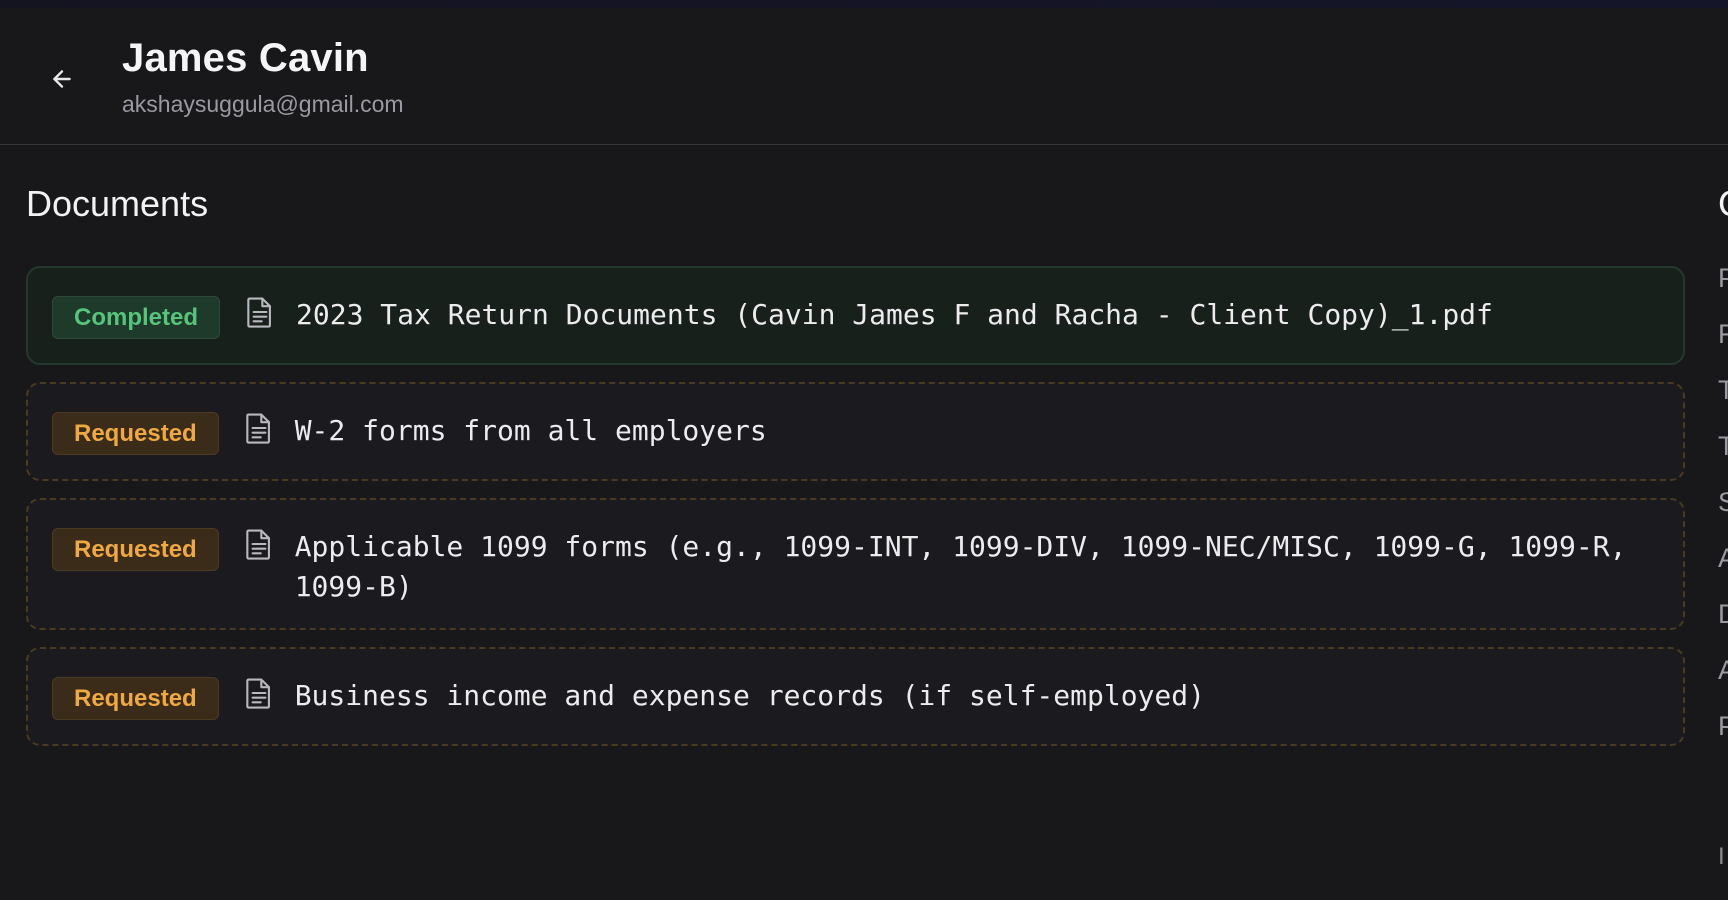 The image size is (1728, 900). What do you see at coordinates (855, 431) in the screenshot?
I see `document-card: Requested W-2 forms from all employers` at bounding box center [855, 431].